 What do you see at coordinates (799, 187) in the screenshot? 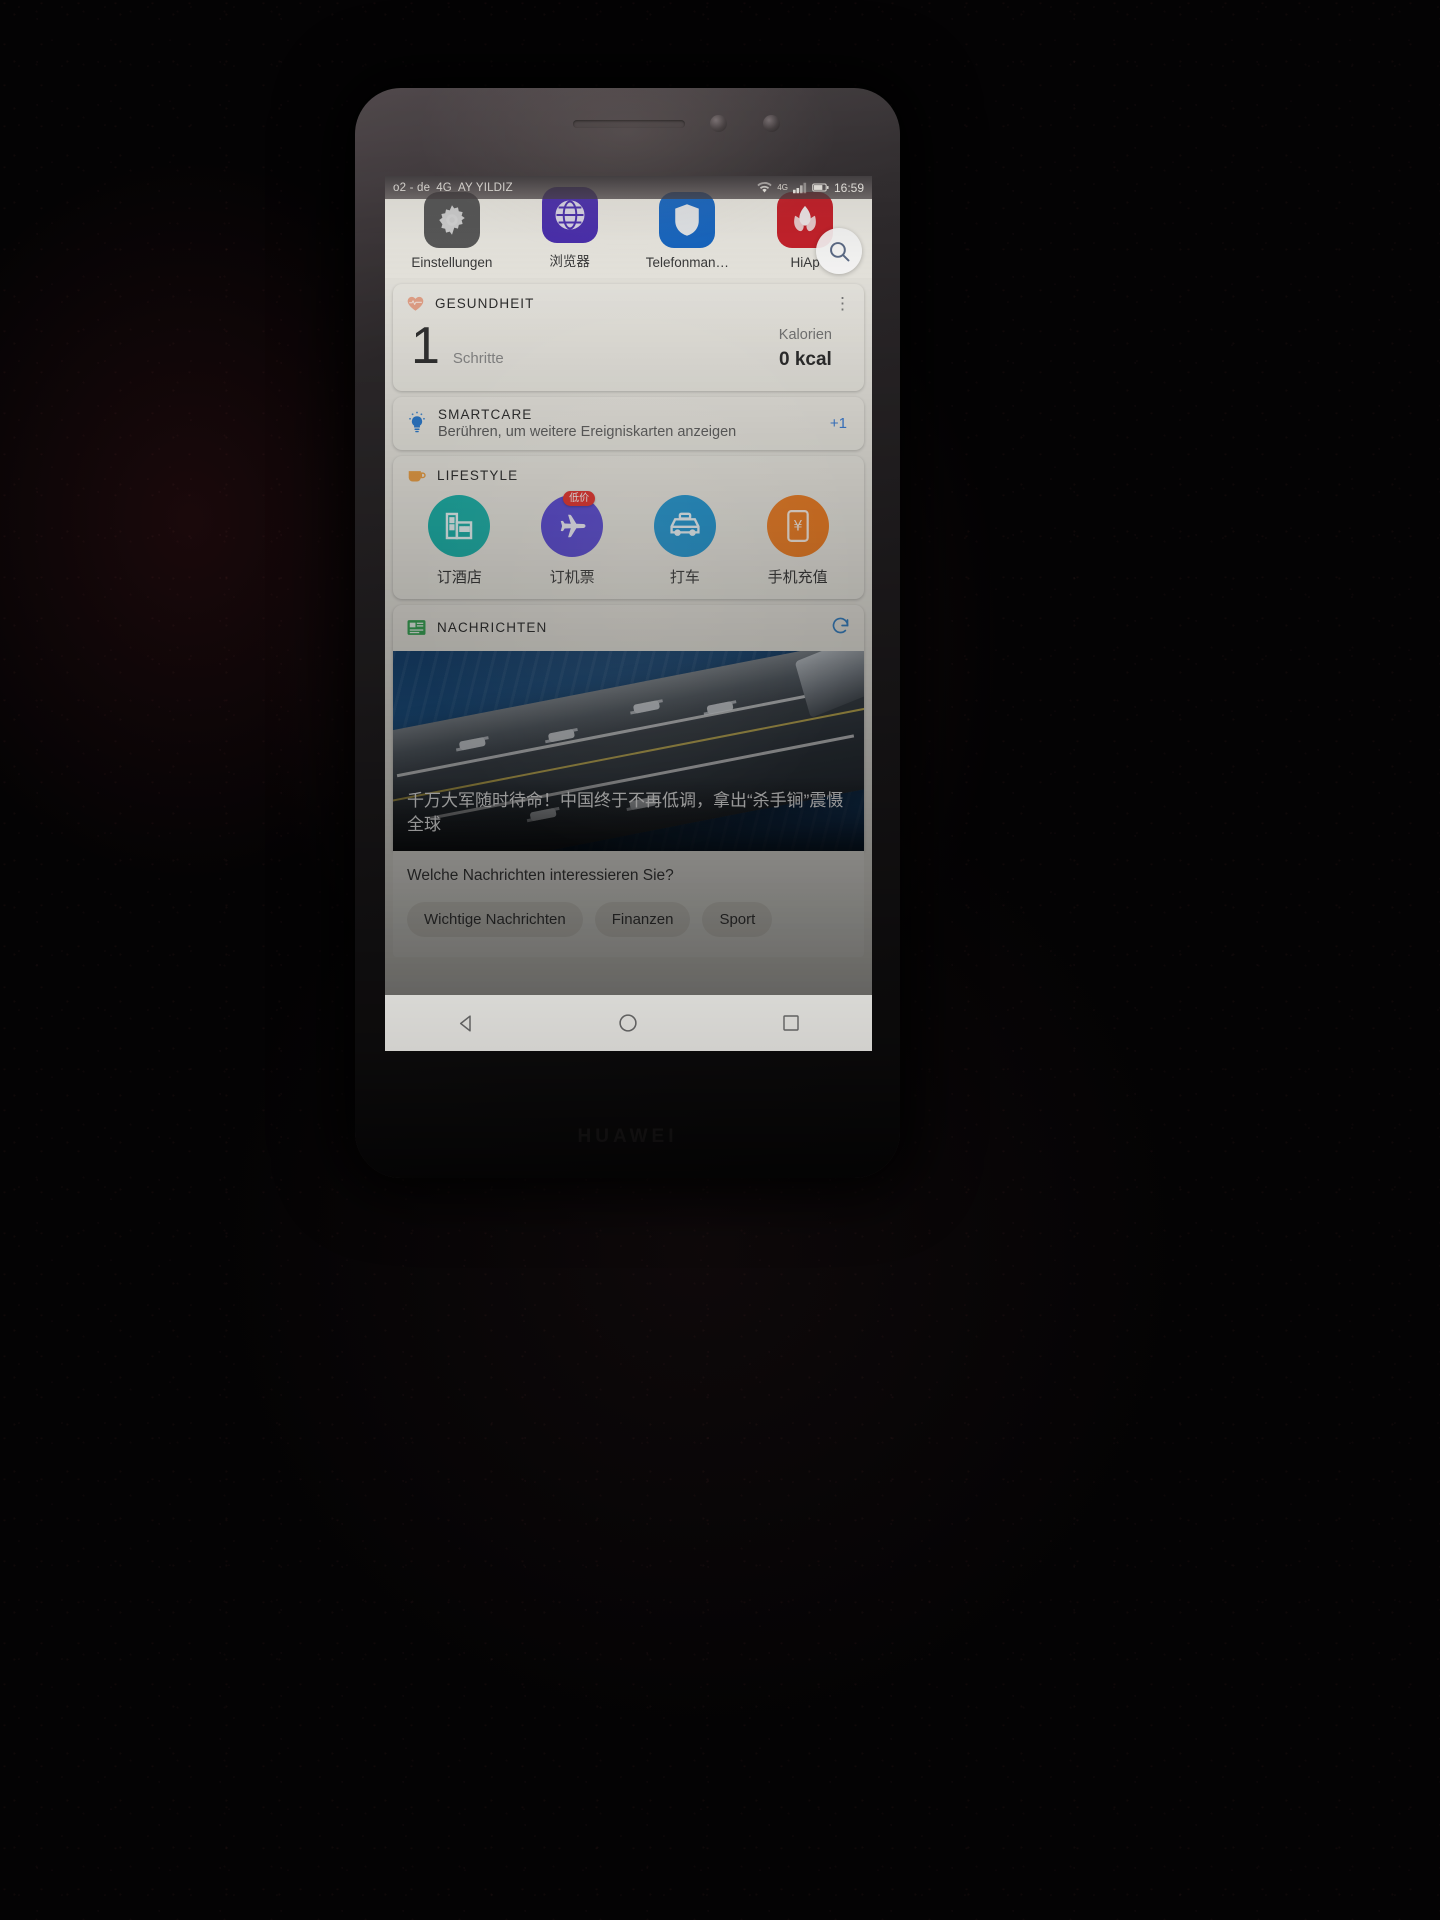
I see `signal-icon` at bounding box center [799, 187].